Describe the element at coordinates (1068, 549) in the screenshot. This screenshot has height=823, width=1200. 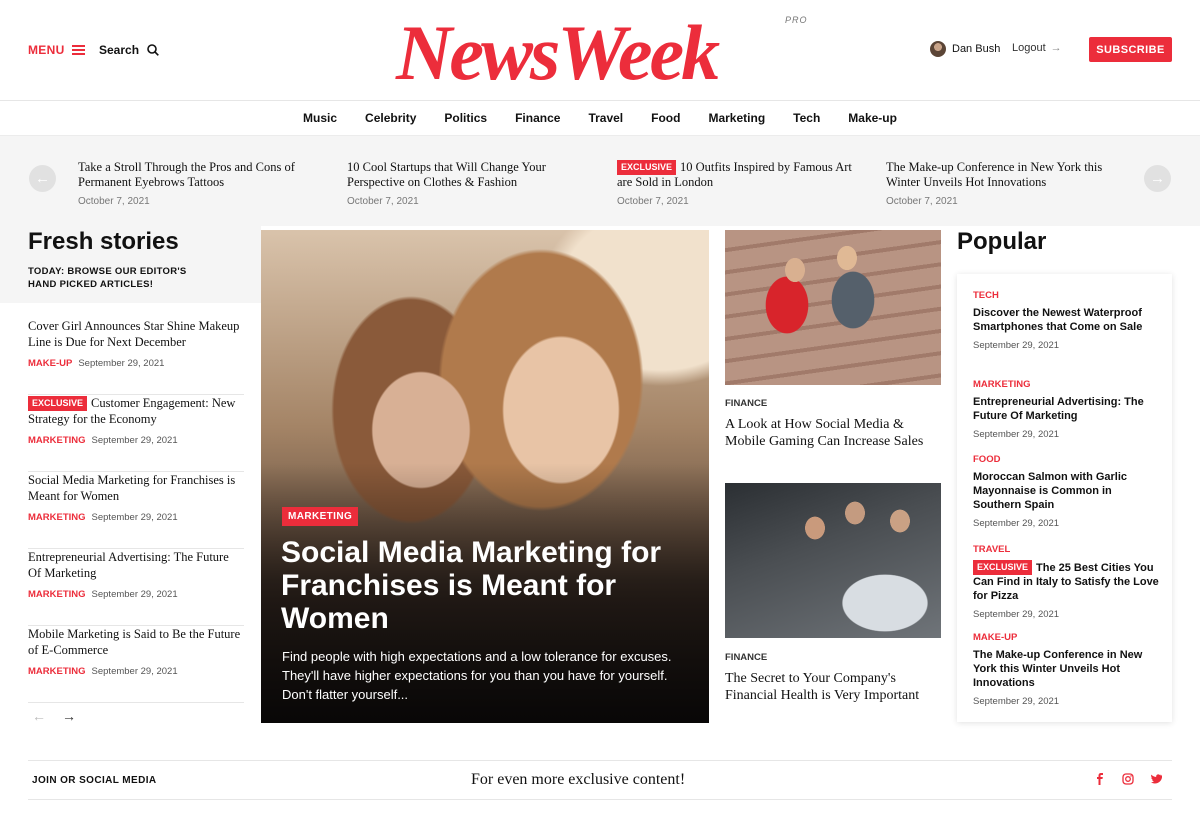
I see `category-link: TRAVEL` at that location.